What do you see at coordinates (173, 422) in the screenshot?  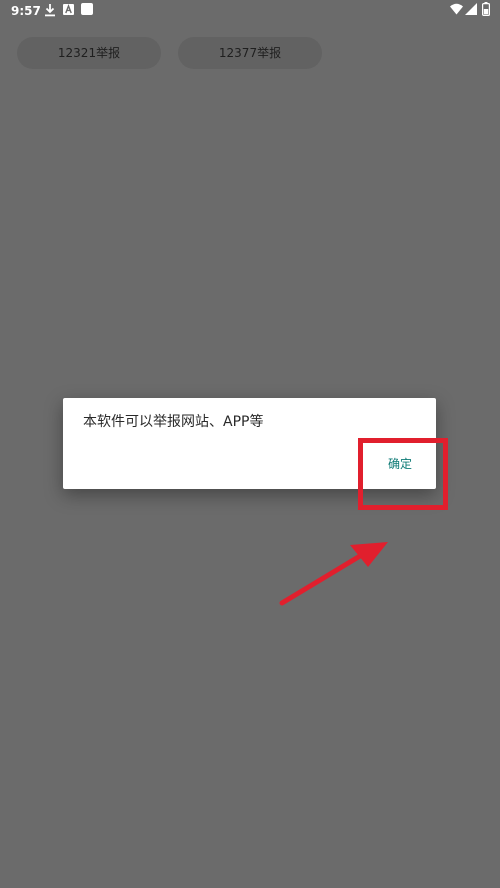 I see `dialog-message: 本软件可以举报网站、APP等` at bounding box center [173, 422].